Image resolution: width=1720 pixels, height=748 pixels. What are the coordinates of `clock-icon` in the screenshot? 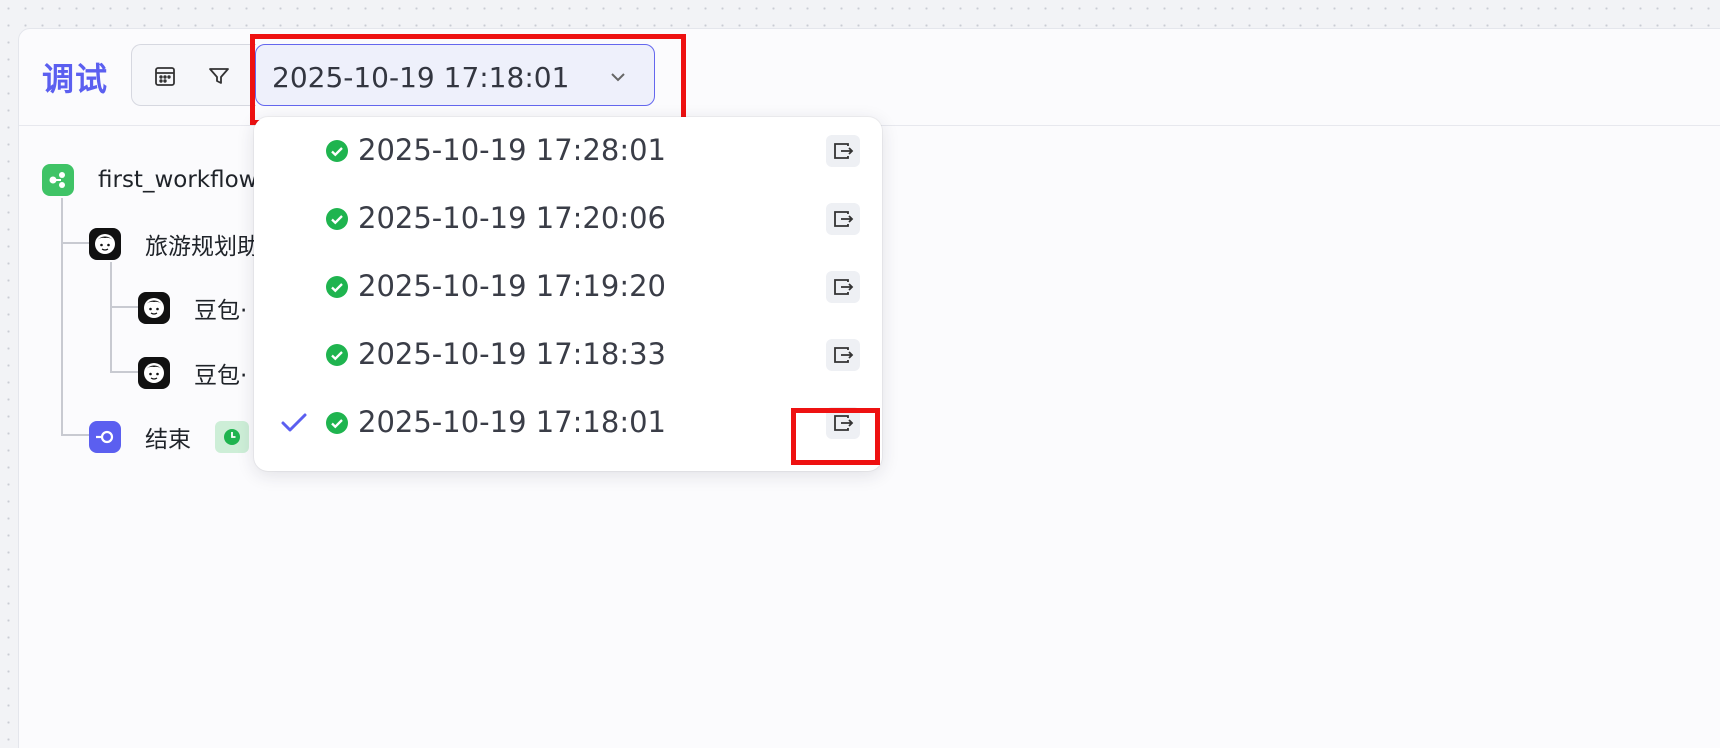 It's located at (232, 437).